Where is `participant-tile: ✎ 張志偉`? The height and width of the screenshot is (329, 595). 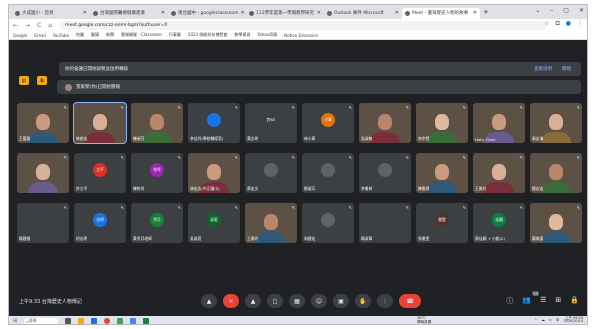
participant-tile: ✎ 張志偉 is located at coordinates (556, 123).